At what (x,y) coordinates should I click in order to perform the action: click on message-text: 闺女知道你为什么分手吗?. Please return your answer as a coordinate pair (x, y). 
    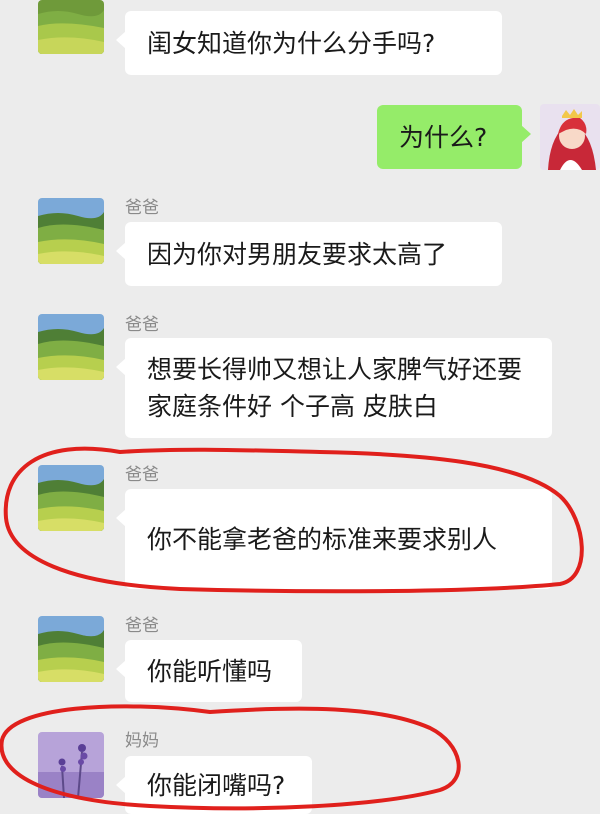
    Looking at the image, I should click on (291, 43).